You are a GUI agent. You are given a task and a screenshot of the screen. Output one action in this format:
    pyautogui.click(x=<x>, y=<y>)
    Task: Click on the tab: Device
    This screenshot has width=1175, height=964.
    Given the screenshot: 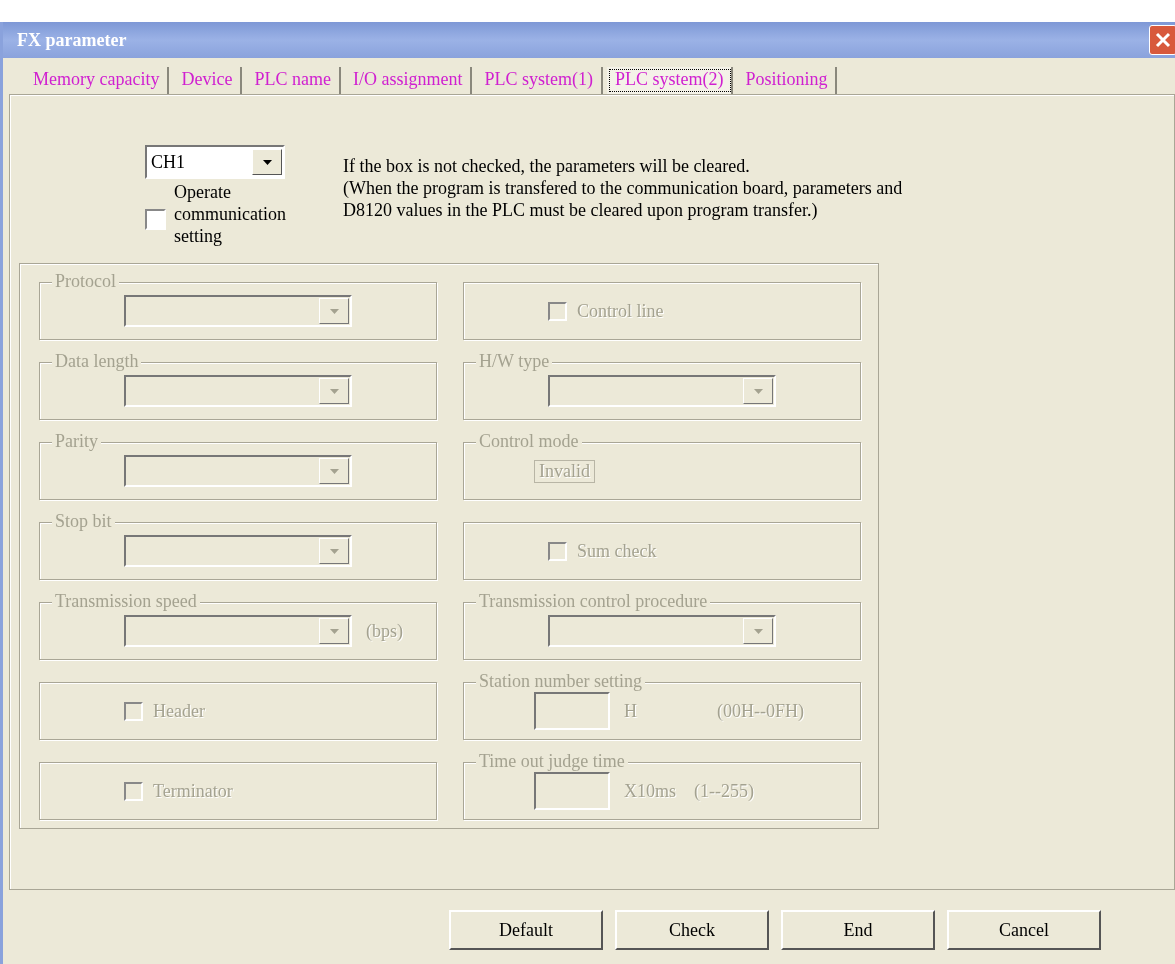 What is the action you would take?
    pyautogui.click(x=208, y=80)
    